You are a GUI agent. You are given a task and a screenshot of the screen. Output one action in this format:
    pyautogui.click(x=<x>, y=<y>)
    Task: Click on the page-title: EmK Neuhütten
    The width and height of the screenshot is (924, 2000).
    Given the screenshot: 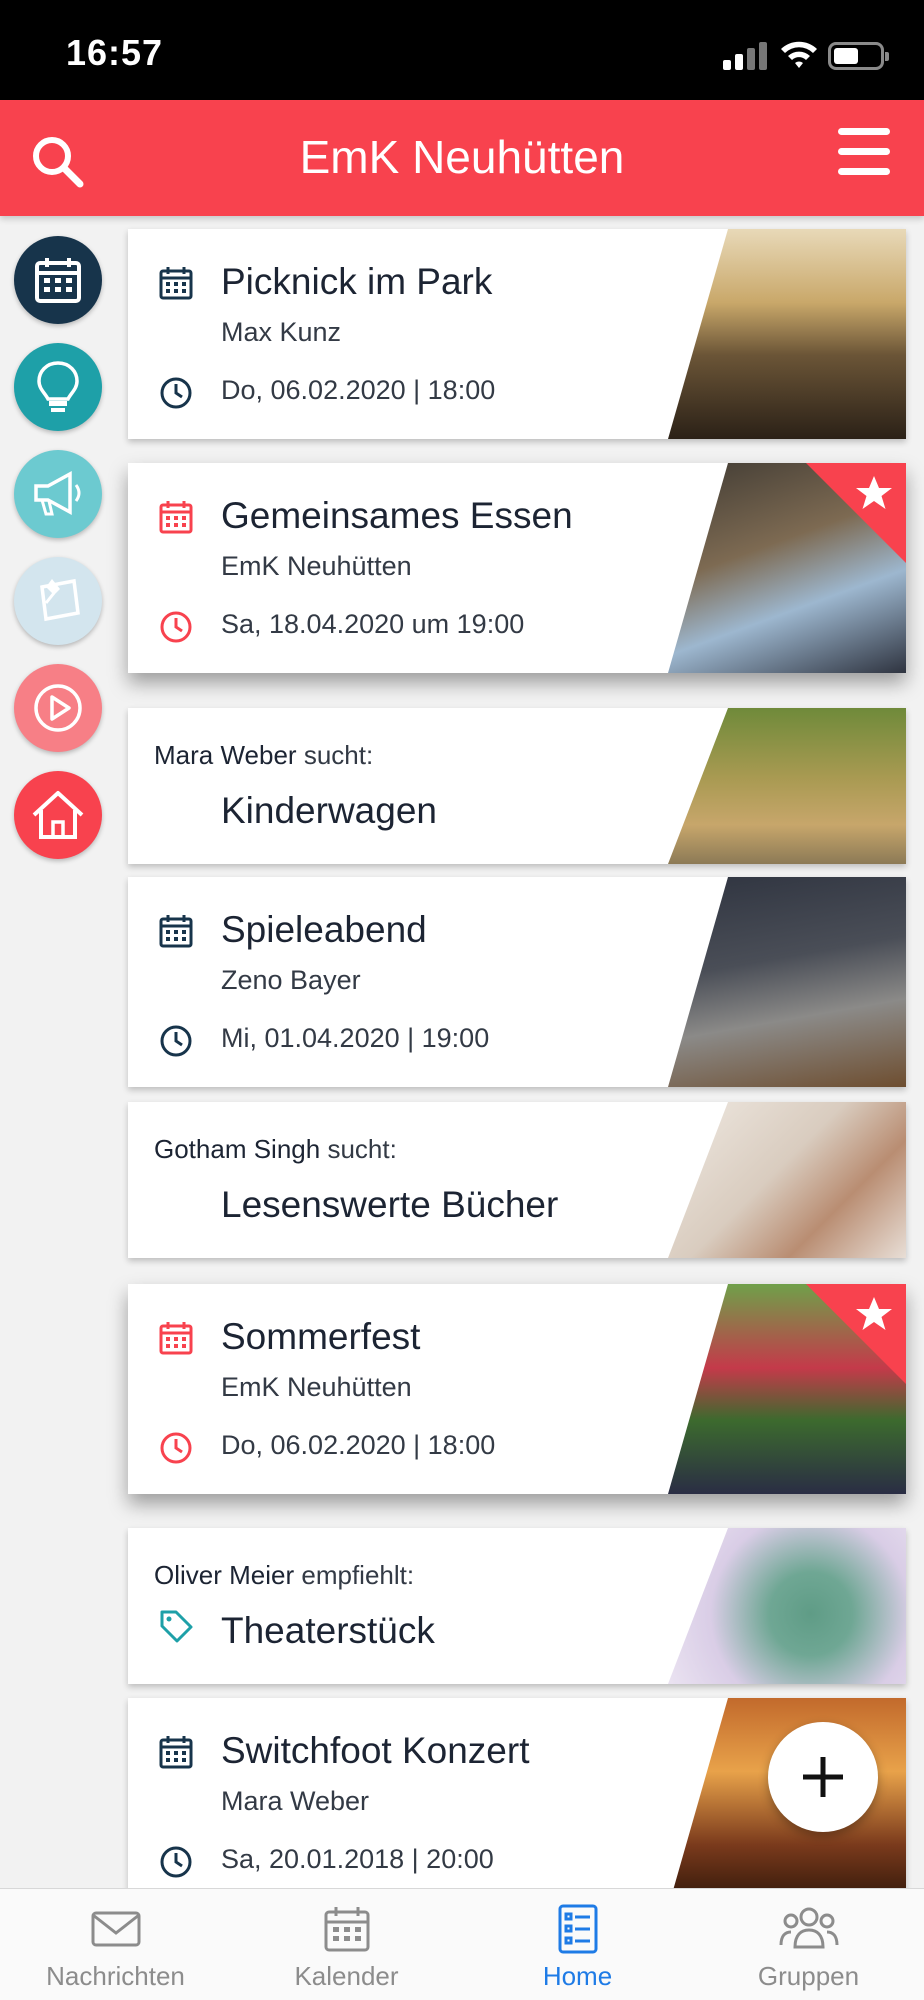 What is the action you would take?
    pyautogui.click(x=462, y=157)
    